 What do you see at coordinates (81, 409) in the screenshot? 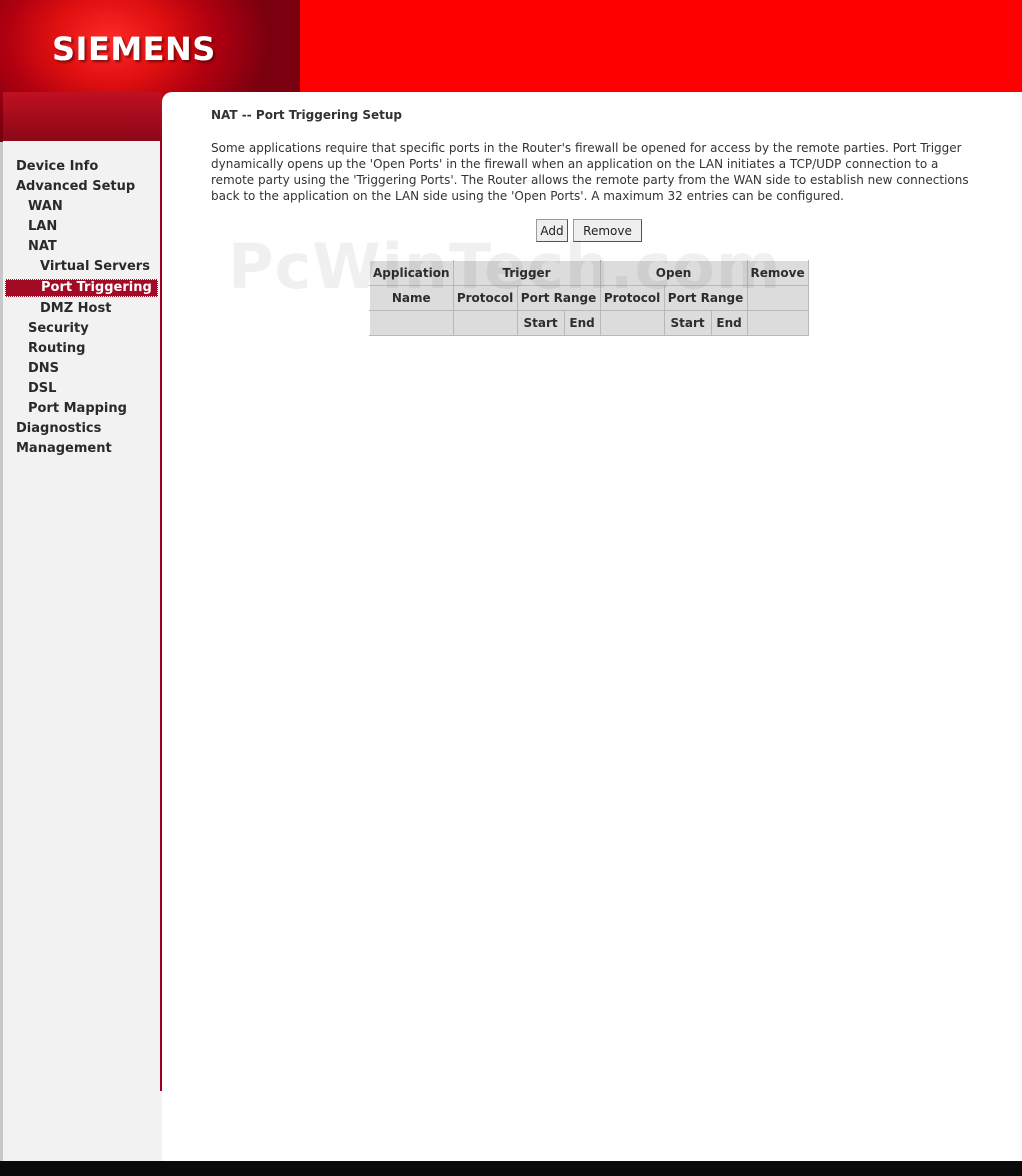
I see `sidebar-item-port-mapping: Port Mapping` at bounding box center [81, 409].